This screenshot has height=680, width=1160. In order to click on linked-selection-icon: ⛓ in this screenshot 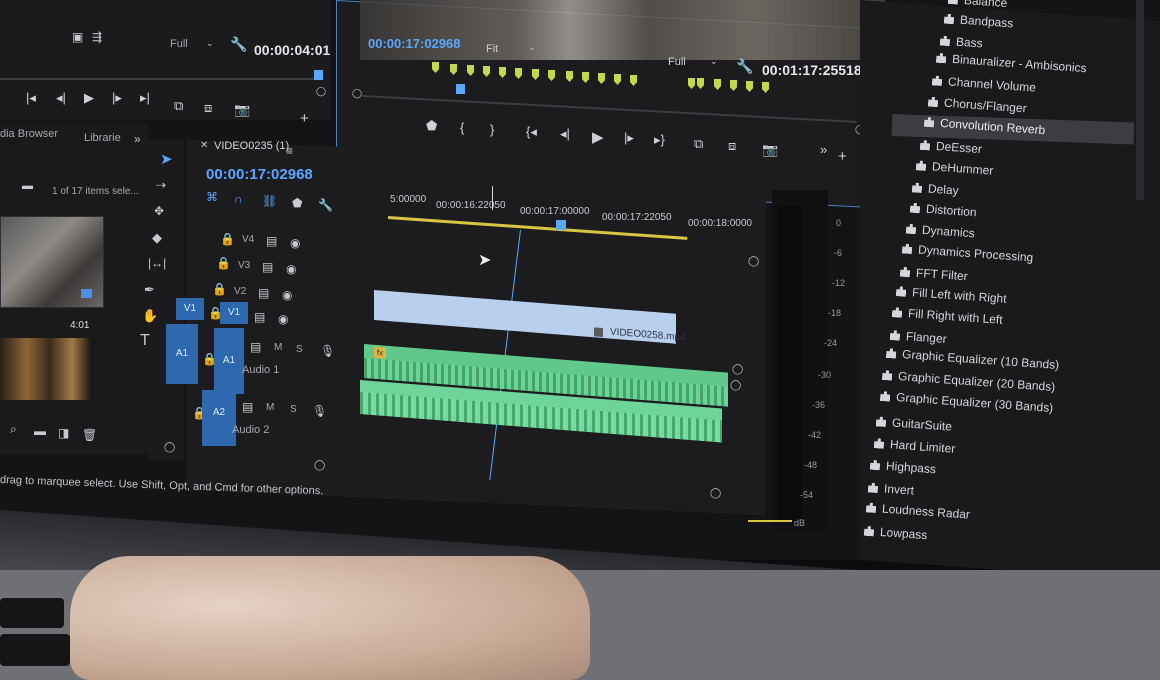, I will do `click(269, 201)`.